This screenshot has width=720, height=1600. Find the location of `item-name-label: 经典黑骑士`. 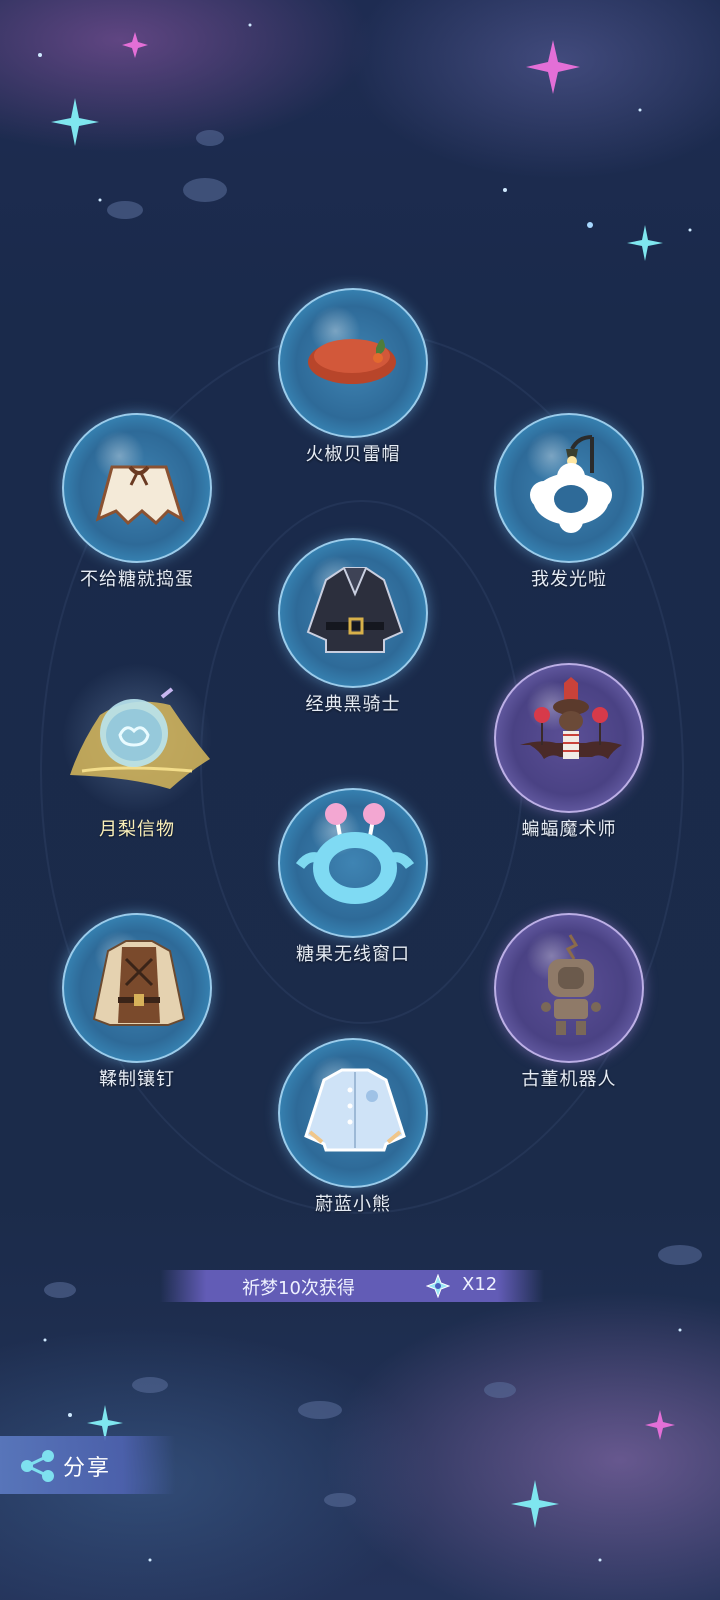

item-name-label: 经典黑骑士 is located at coordinates (353, 704).